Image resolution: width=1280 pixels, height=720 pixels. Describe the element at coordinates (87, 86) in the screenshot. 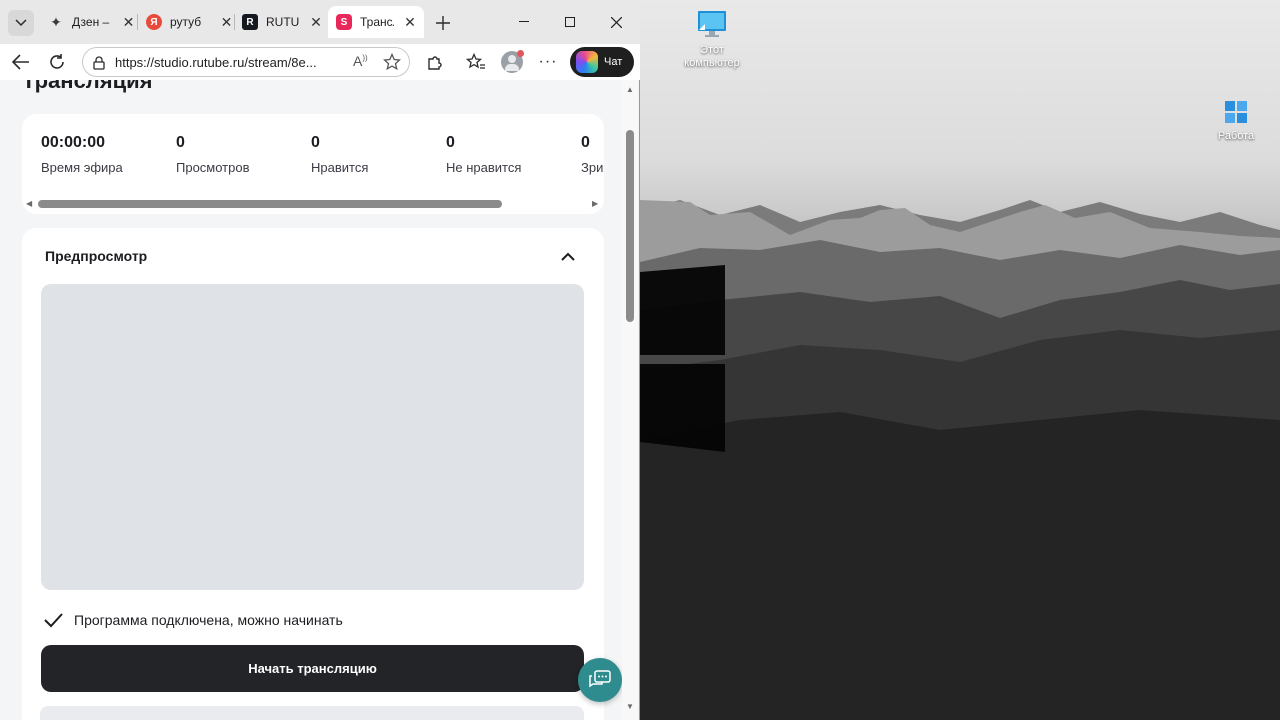

I see `page-title: Трансляция` at that location.